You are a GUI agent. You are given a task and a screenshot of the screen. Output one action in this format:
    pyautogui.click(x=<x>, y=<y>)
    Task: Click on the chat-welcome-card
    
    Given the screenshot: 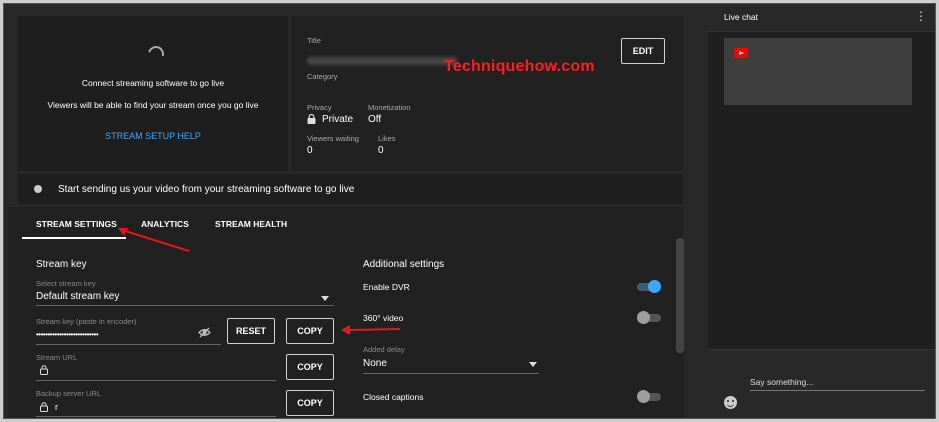 What is the action you would take?
    pyautogui.click(x=818, y=71)
    